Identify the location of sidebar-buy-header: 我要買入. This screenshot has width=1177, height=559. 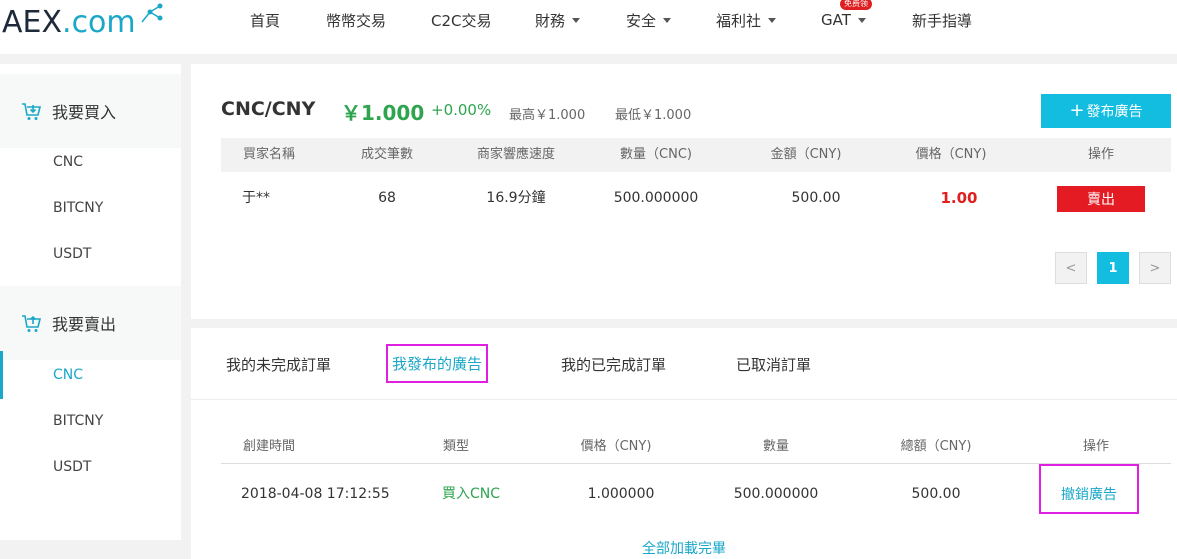
(90, 111).